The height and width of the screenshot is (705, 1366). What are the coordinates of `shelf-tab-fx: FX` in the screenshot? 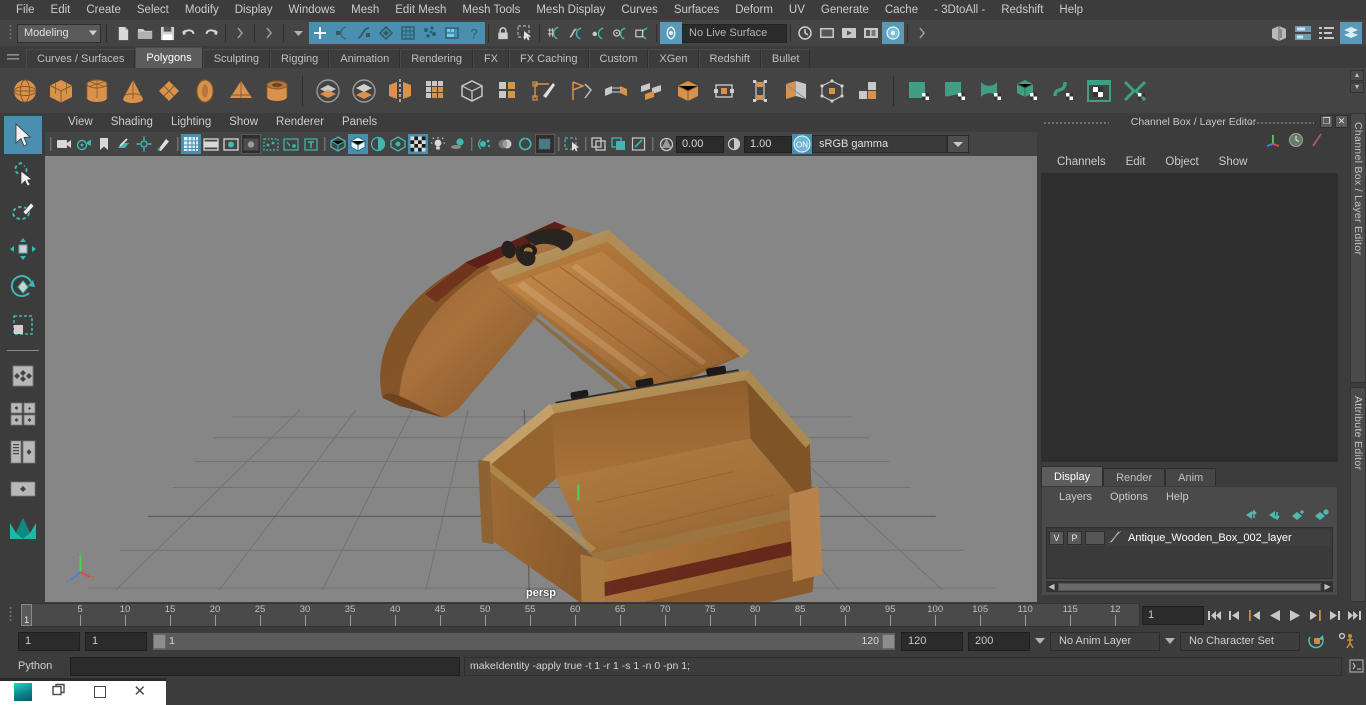 It's located at (491, 58).